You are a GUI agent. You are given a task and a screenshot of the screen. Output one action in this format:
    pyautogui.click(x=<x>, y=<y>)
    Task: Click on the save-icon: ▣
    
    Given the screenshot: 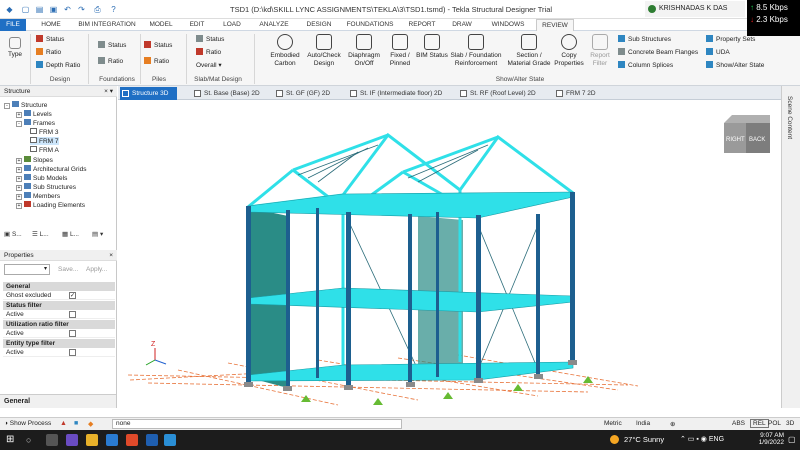 What is the action you would take?
    pyautogui.click(x=53, y=9)
    